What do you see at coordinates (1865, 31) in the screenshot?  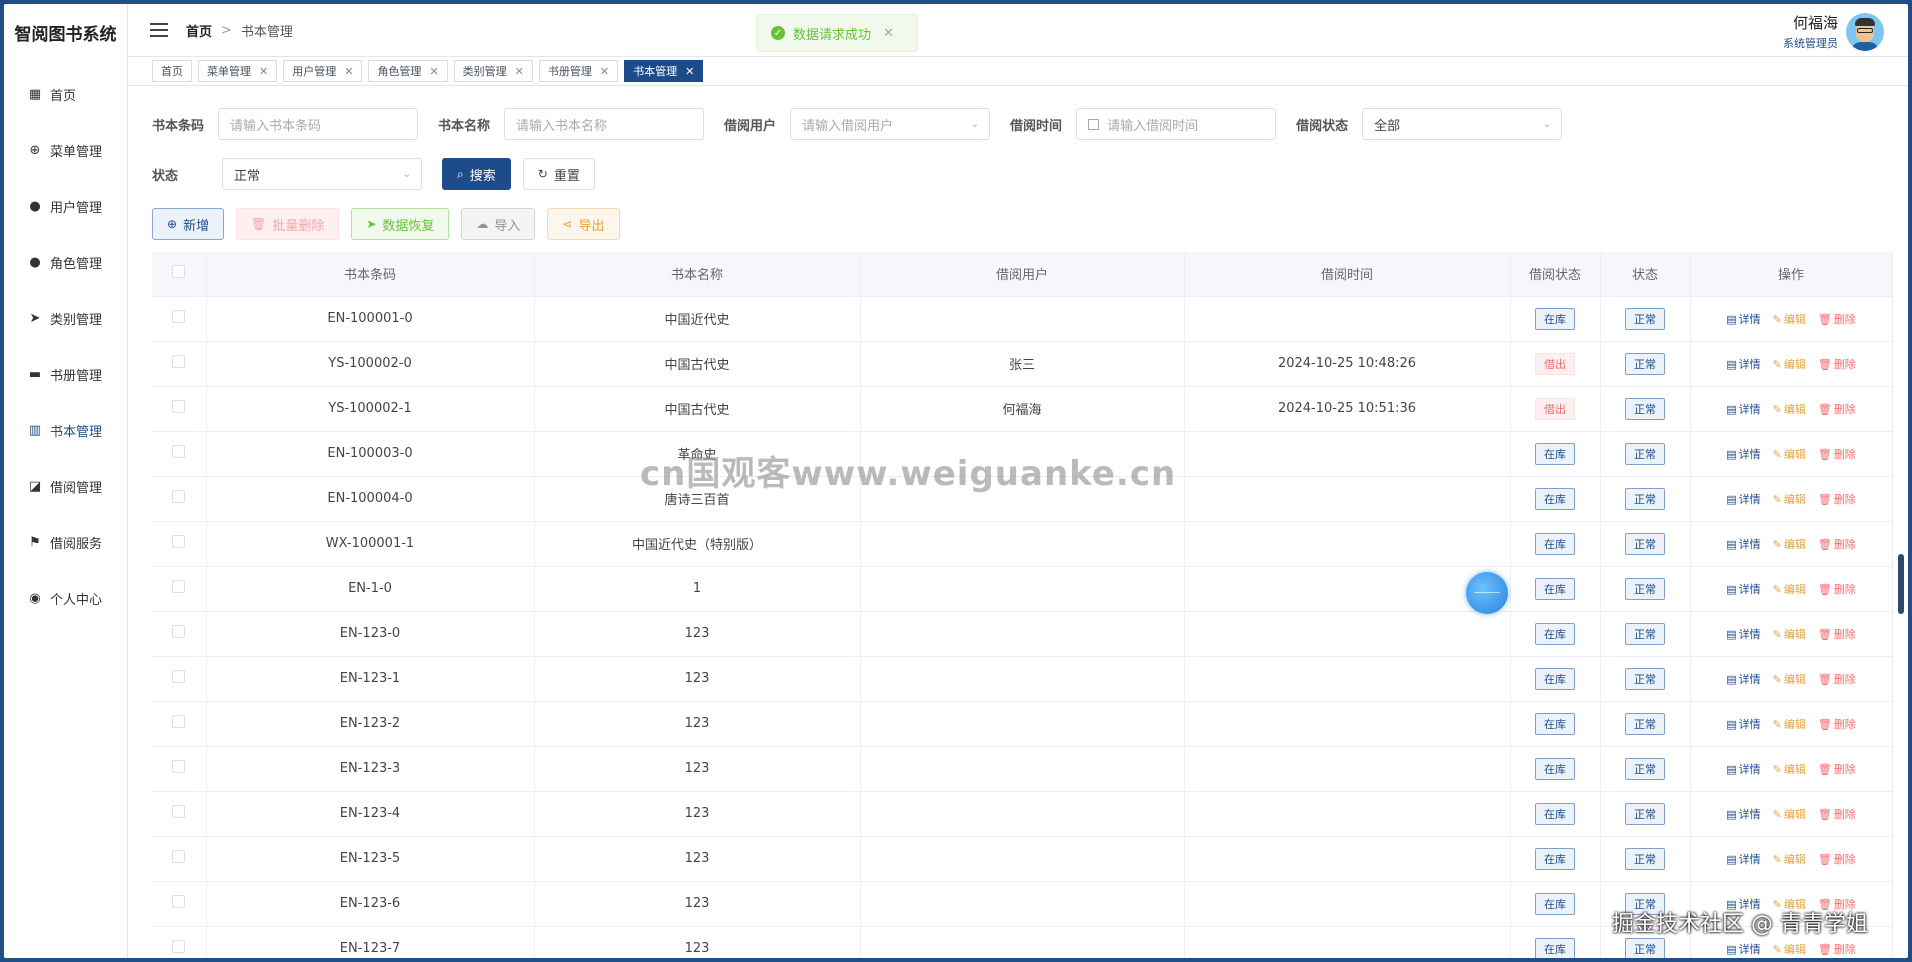 I see `avatar` at bounding box center [1865, 31].